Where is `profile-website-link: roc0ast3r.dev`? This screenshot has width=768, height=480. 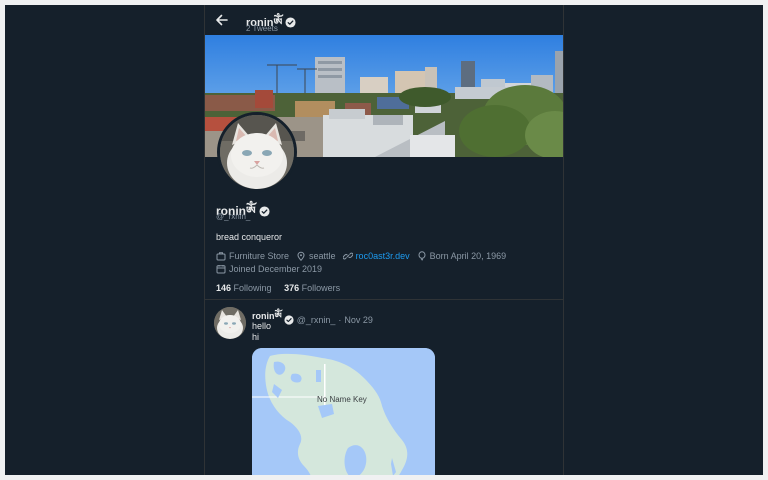 profile-website-link: roc0ast3r.dev is located at coordinates (383, 256).